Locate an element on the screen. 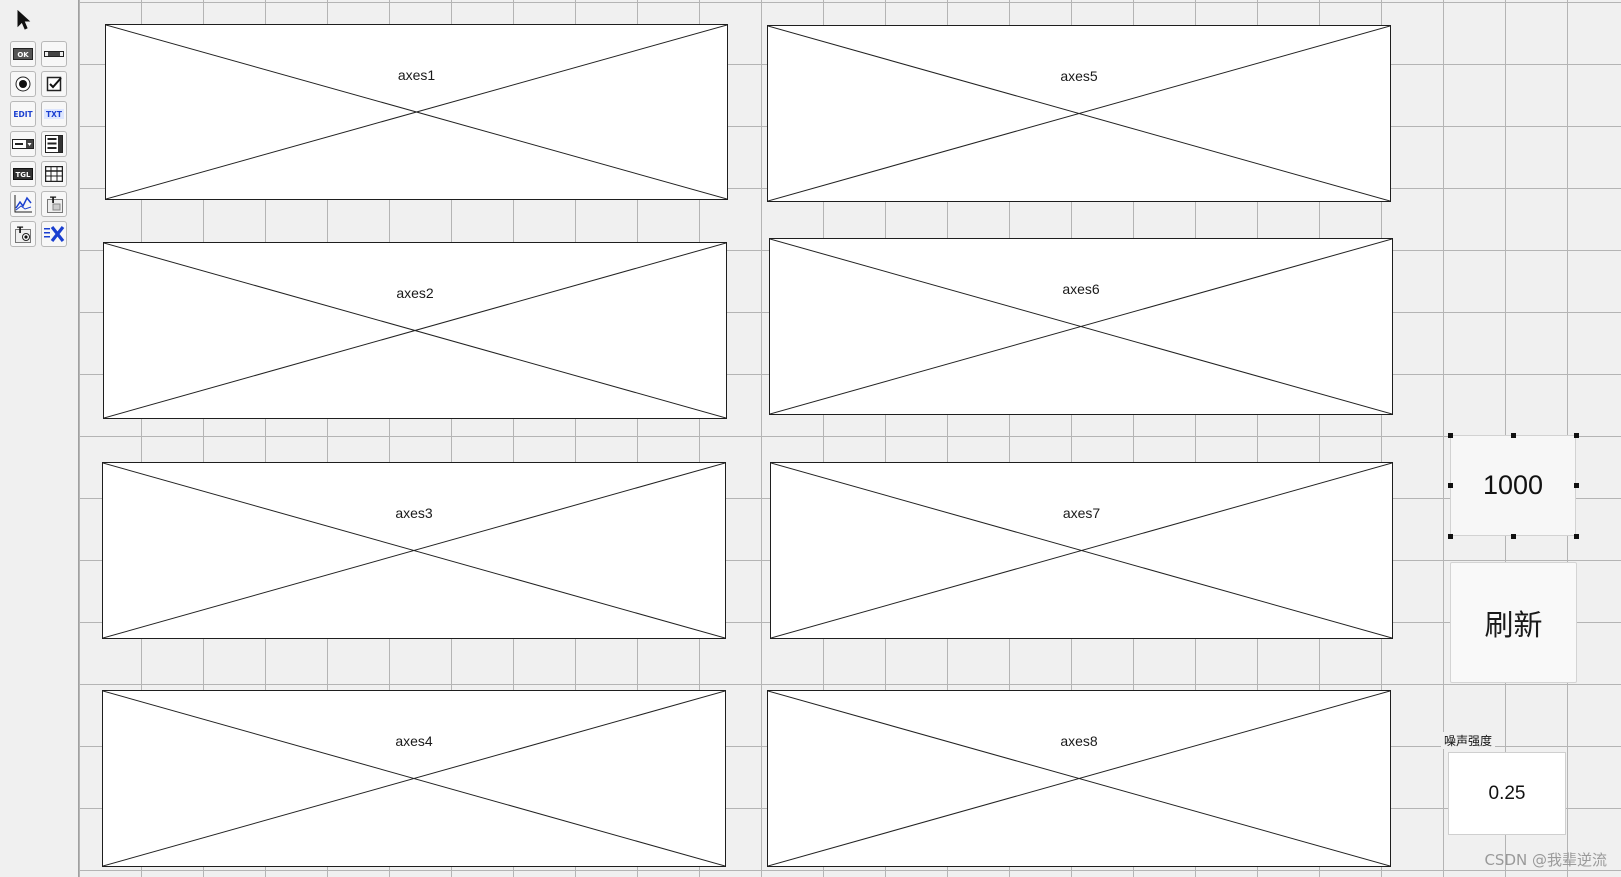 This screenshot has width=1621, height=877. axes3-placeholder: axes3 is located at coordinates (414, 550).